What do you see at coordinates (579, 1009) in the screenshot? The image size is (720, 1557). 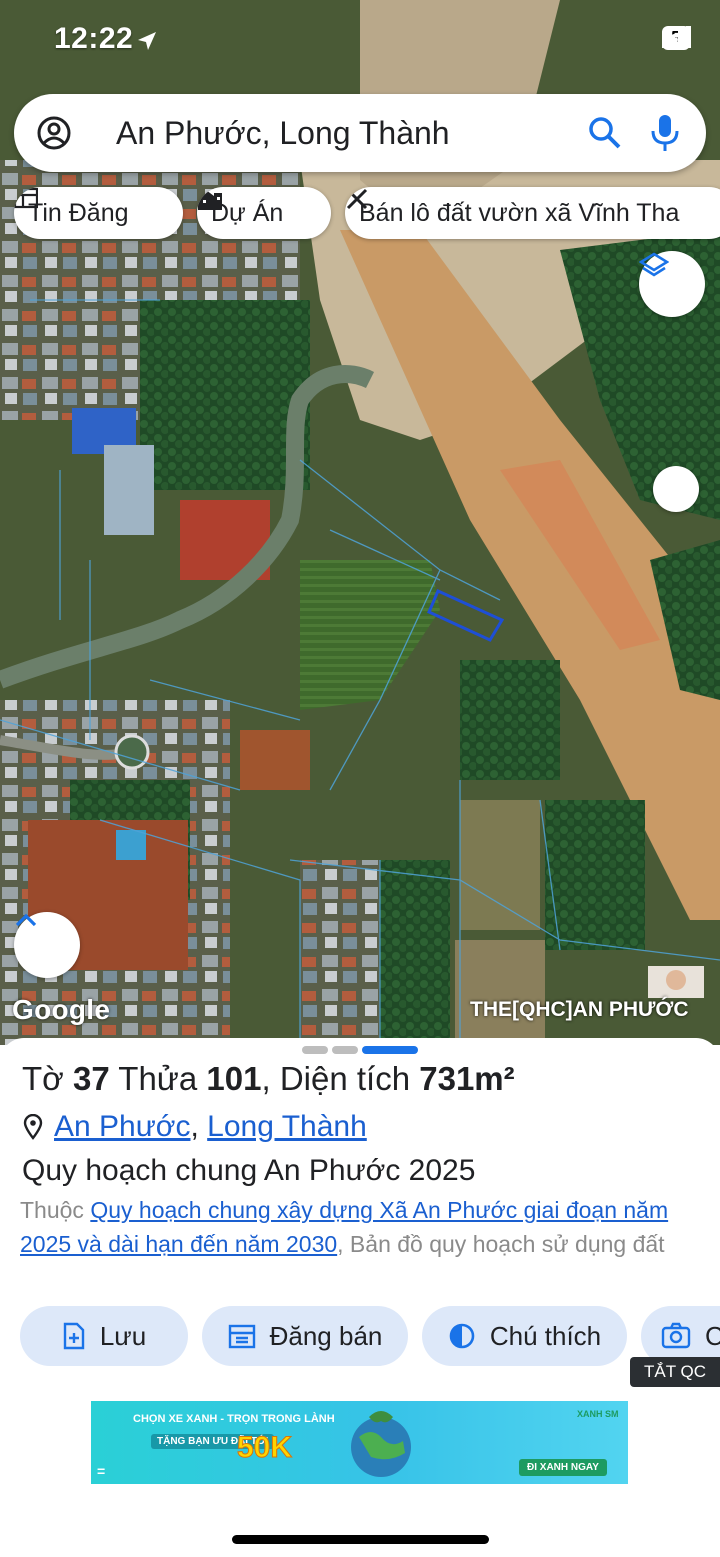 I see `plan-layer-label: THE[QHC]AN PHƯỚC` at bounding box center [579, 1009].